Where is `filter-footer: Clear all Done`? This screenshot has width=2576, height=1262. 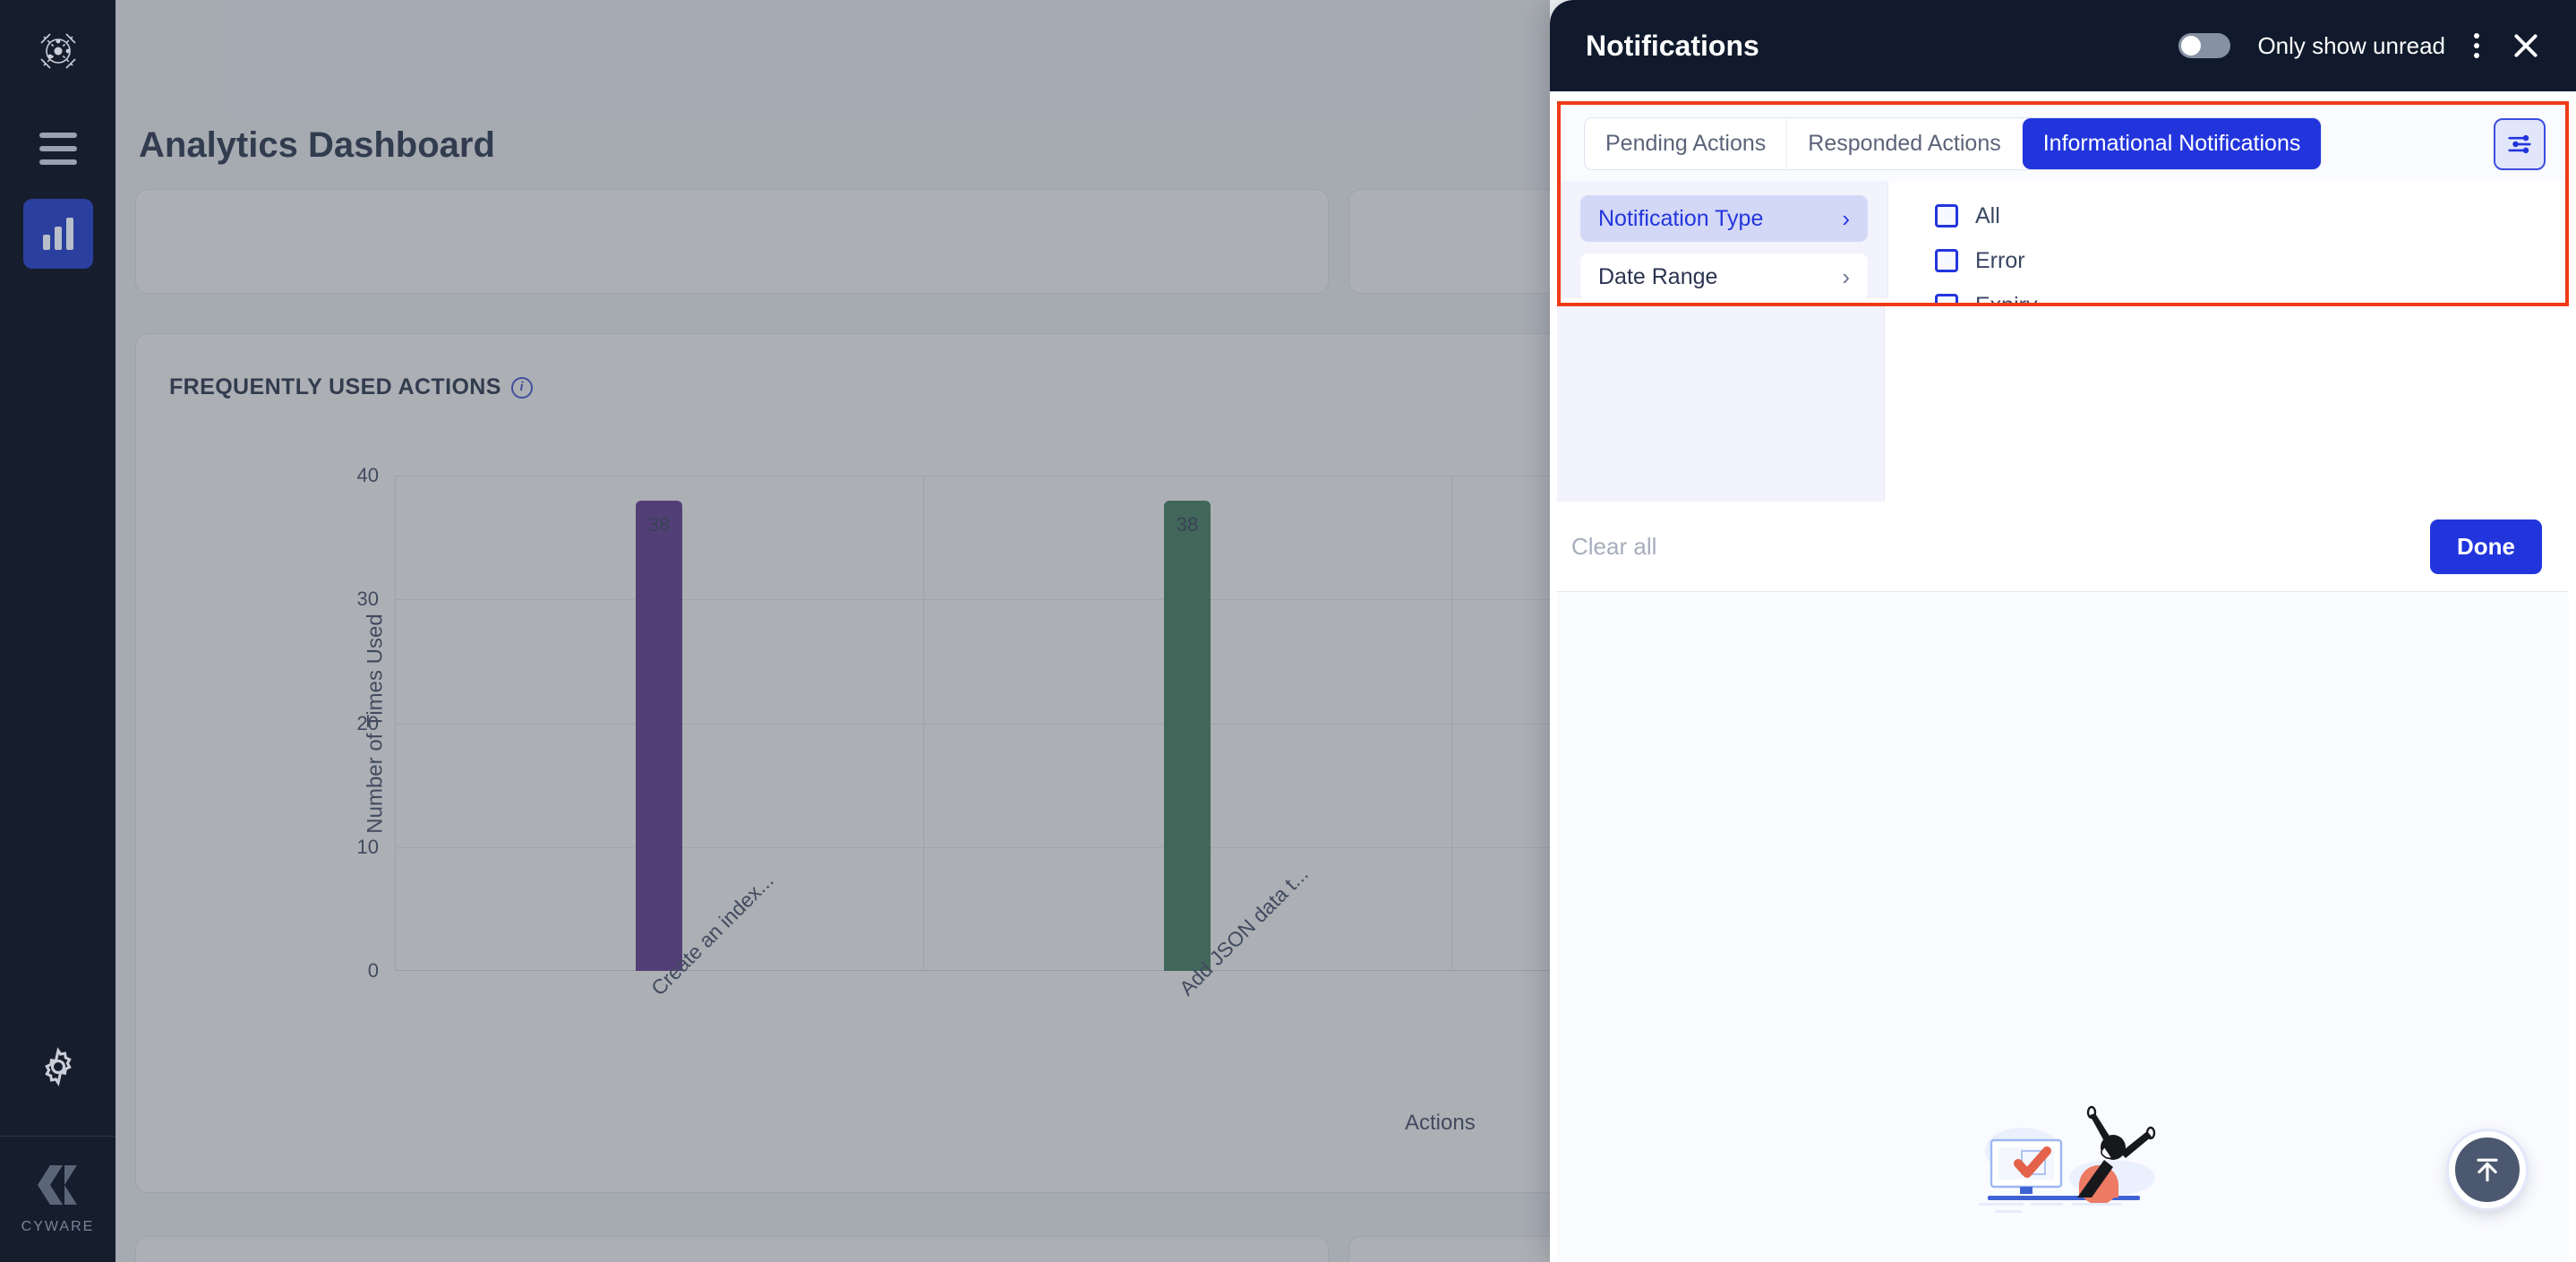
filter-footer: Clear all Done is located at coordinates (2063, 547).